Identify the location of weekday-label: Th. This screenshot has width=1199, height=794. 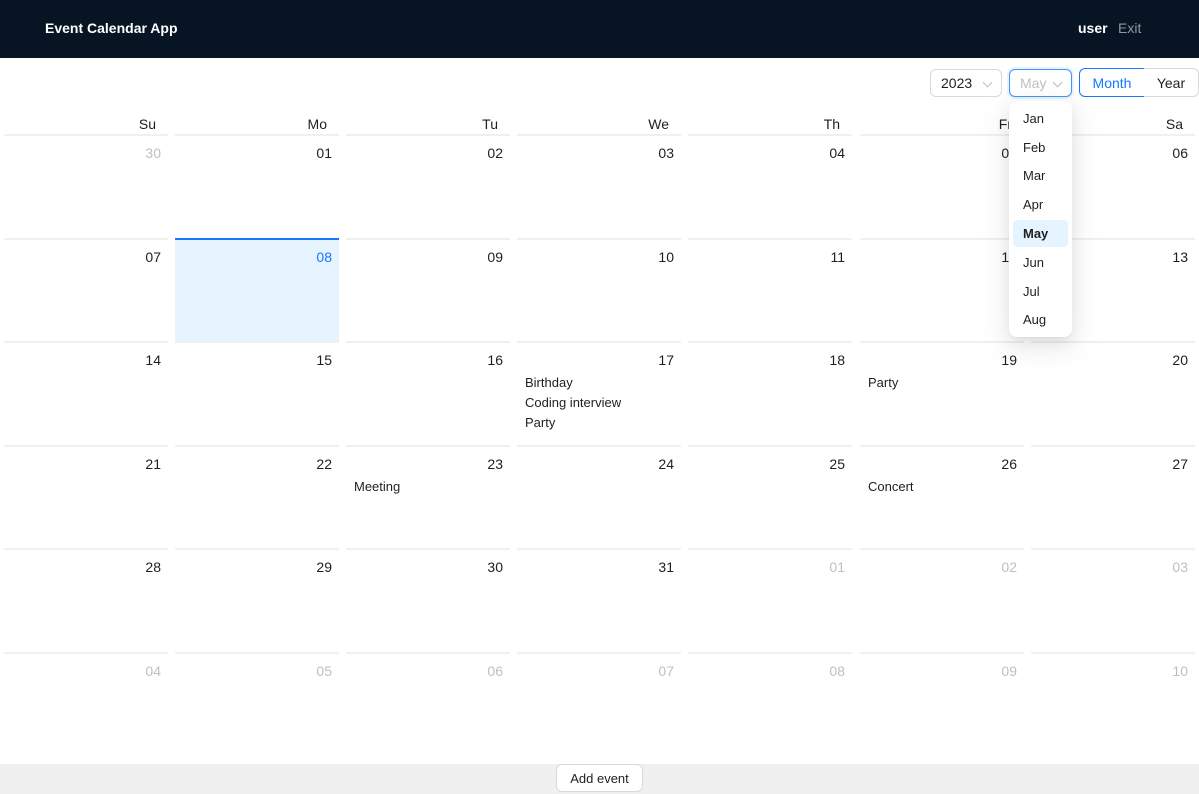
(831, 124).